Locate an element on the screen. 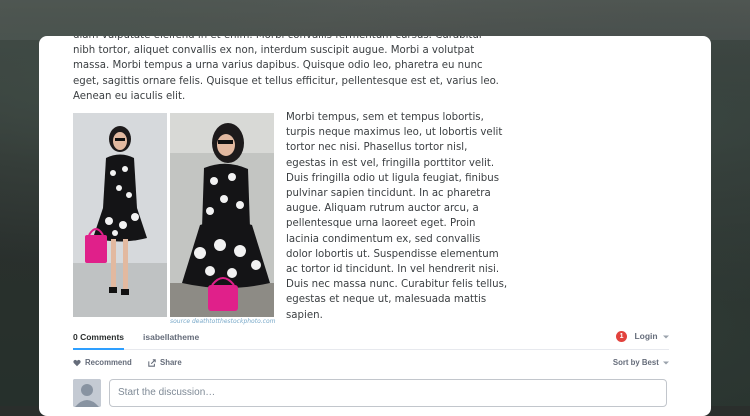  sort-dropdown: Sort by Best is located at coordinates (641, 362).